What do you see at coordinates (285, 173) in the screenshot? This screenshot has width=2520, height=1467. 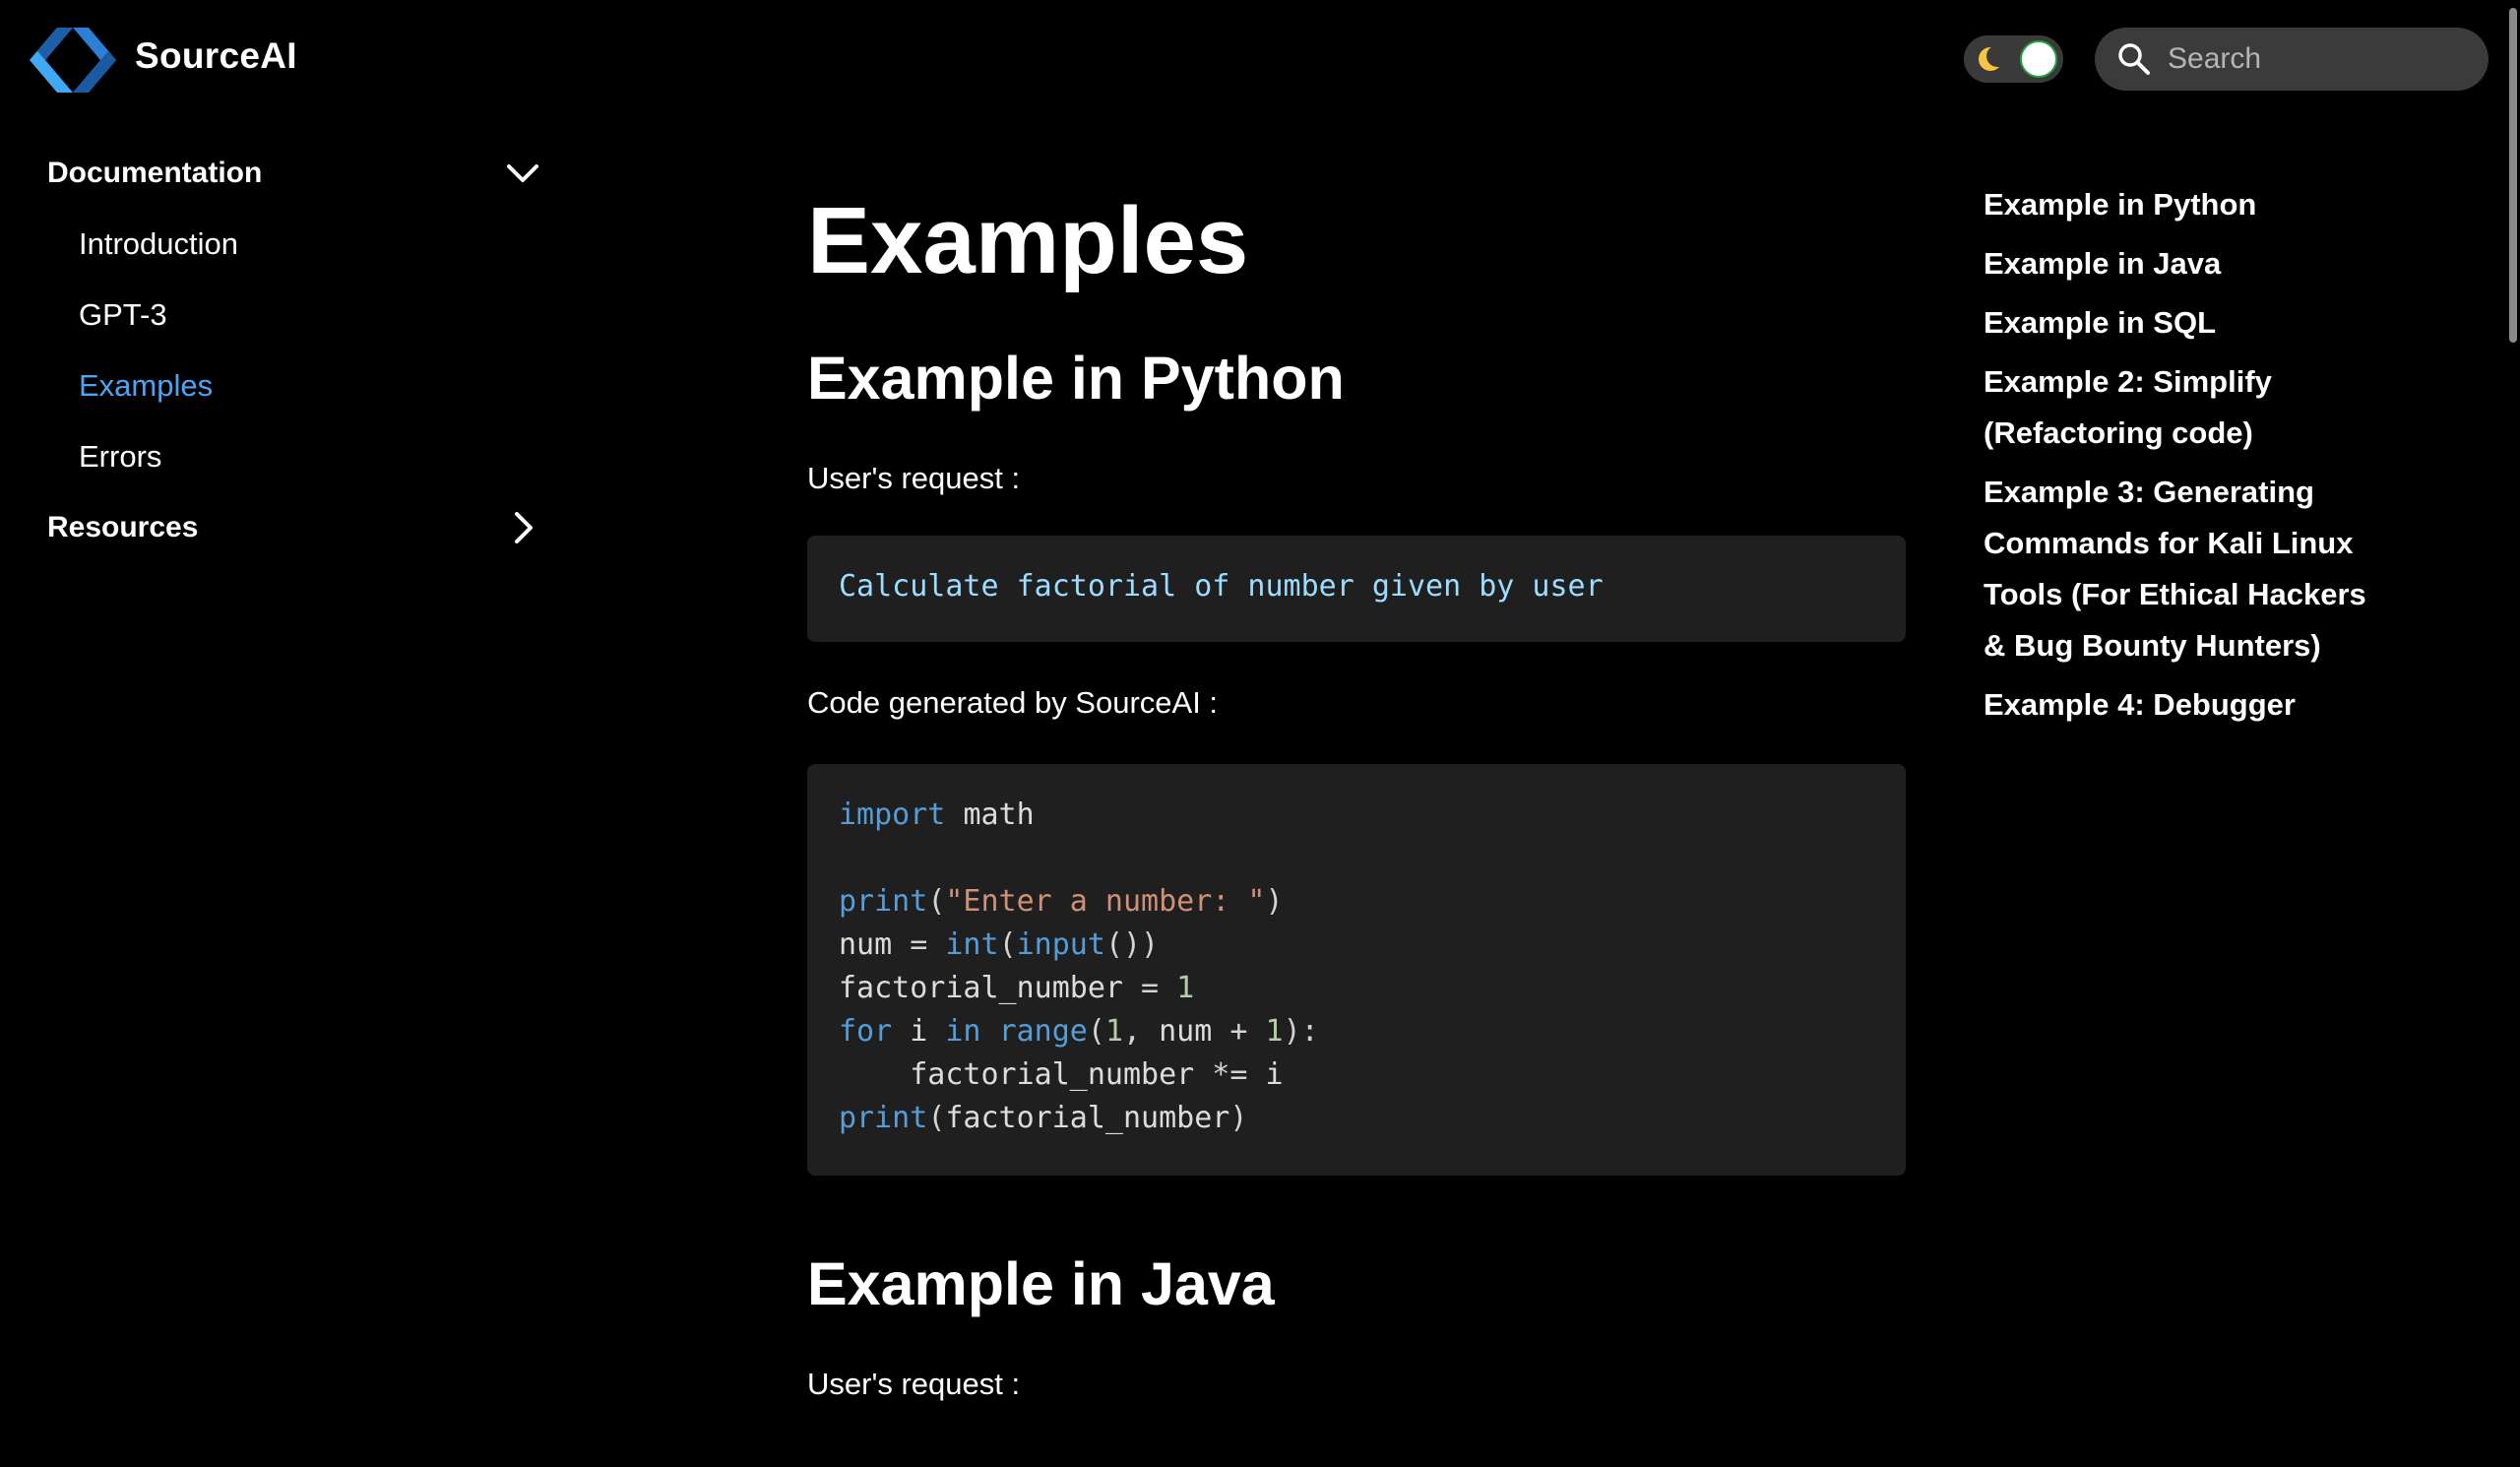 I see `sidebar-group-documentation: Documentation` at bounding box center [285, 173].